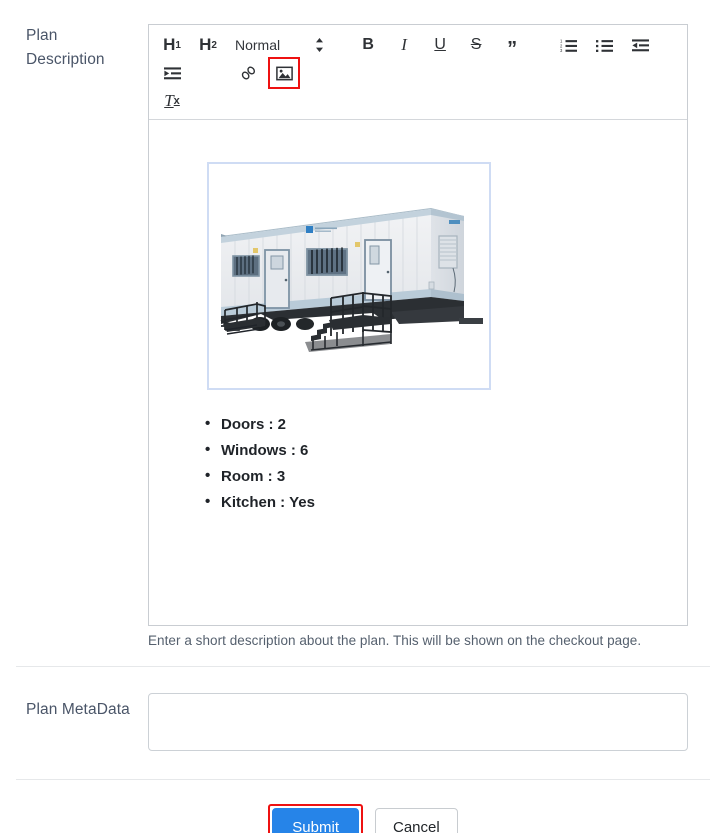  What do you see at coordinates (438, 450) in the screenshot?
I see `list-item: Windows : 6` at bounding box center [438, 450].